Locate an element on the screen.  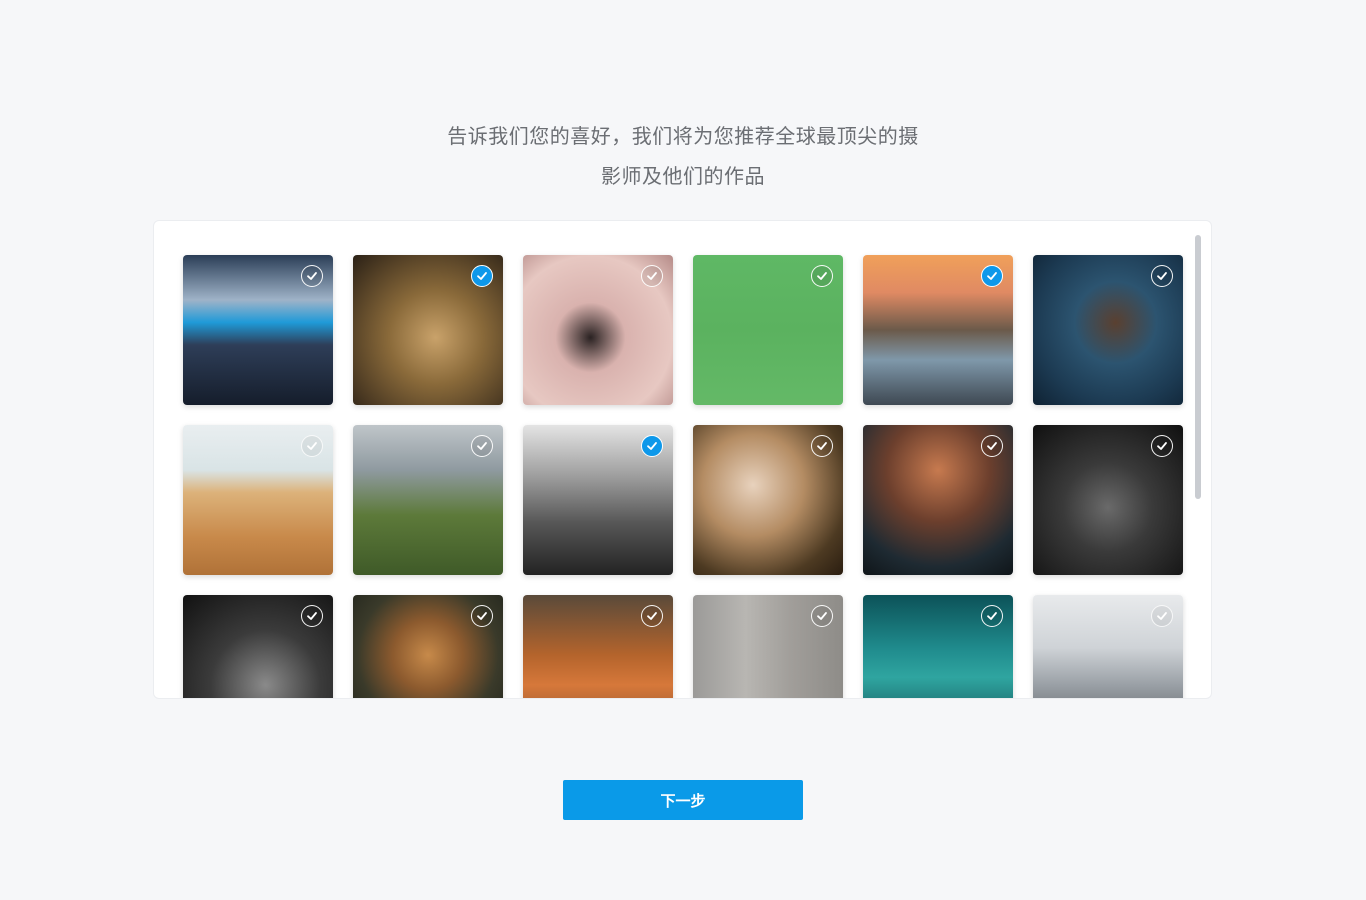
photo-tile-building-facade is located at coordinates (768, 646).